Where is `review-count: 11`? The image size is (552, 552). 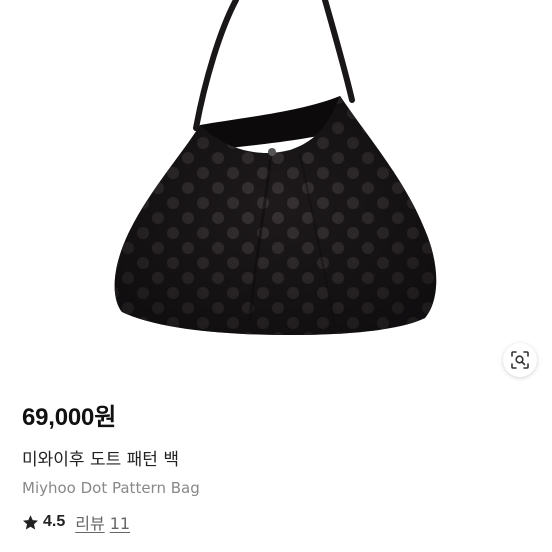 review-count: 11 is located at coordinates (120, 523).